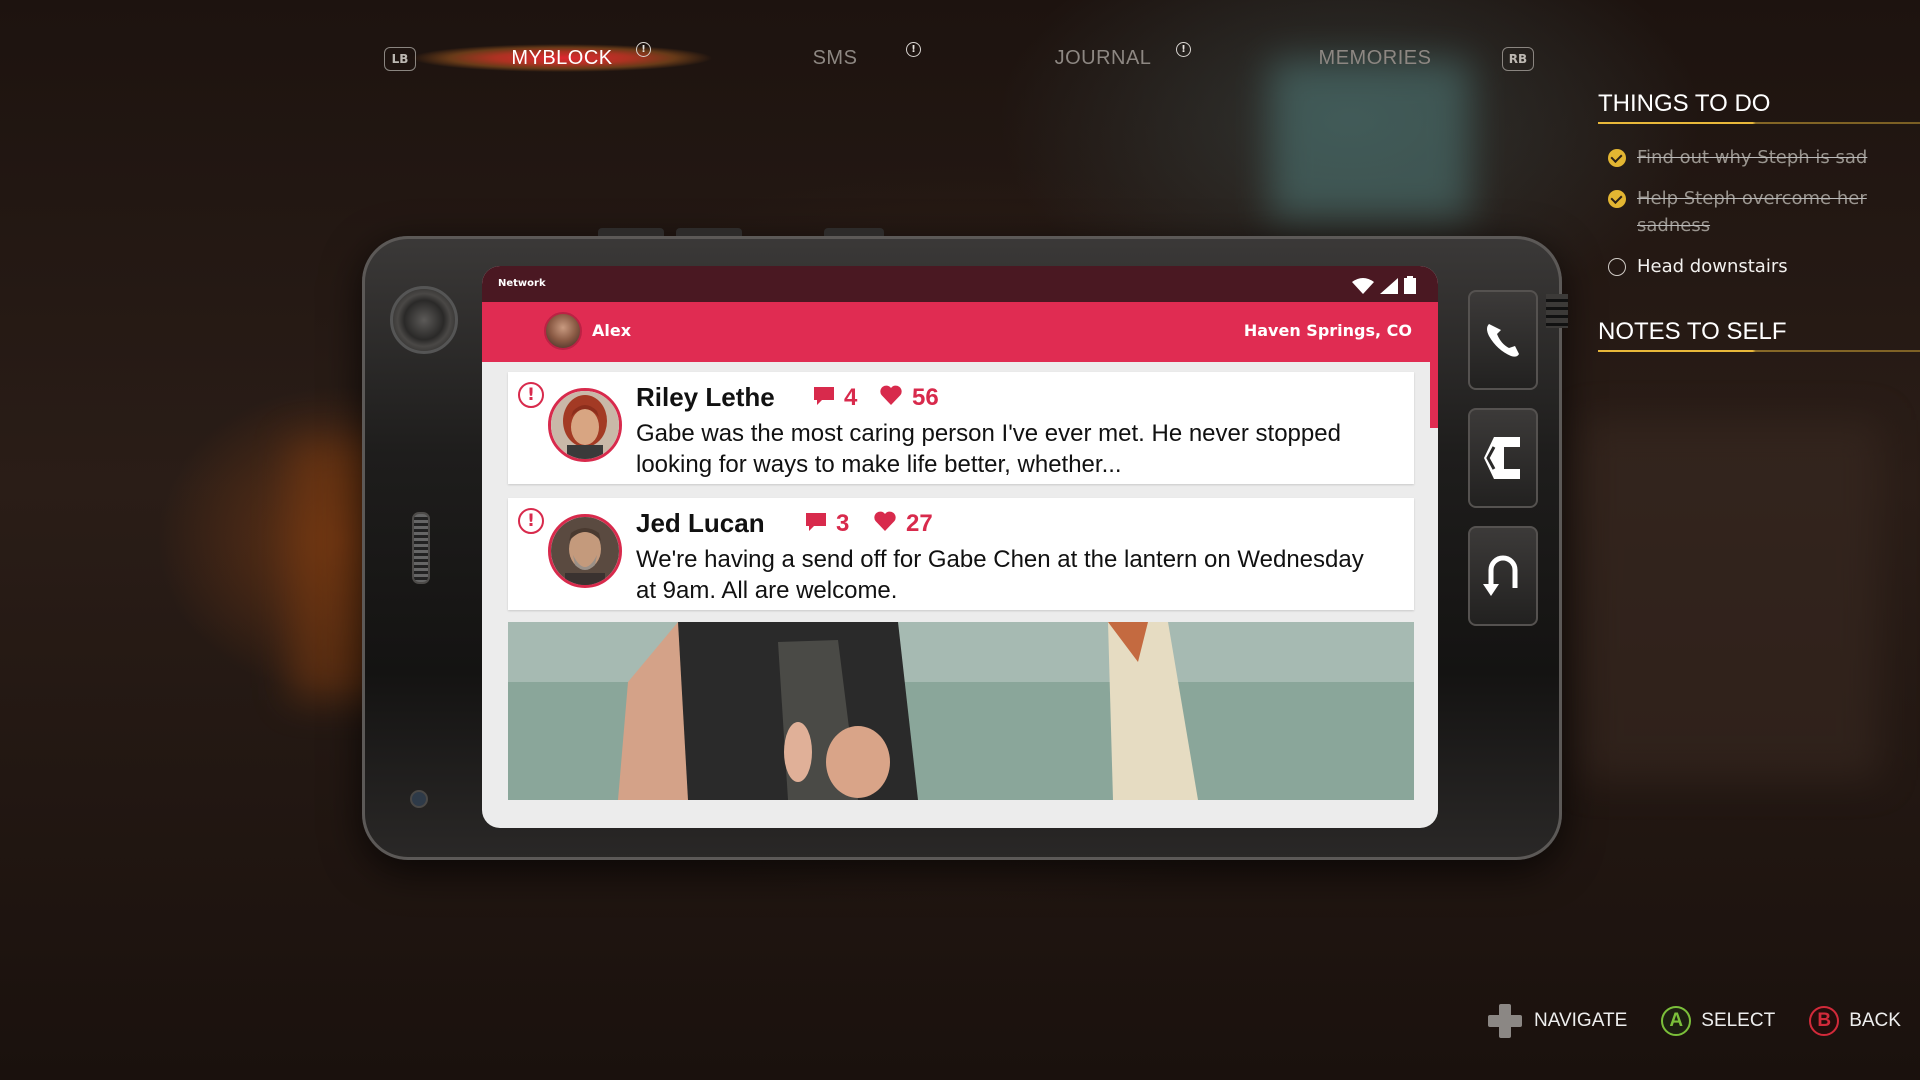 The image size is (1920, 1080). Describe the element at coordinates (827, 524) in the screenshot. I see `post-comment-count: 3` at that location.